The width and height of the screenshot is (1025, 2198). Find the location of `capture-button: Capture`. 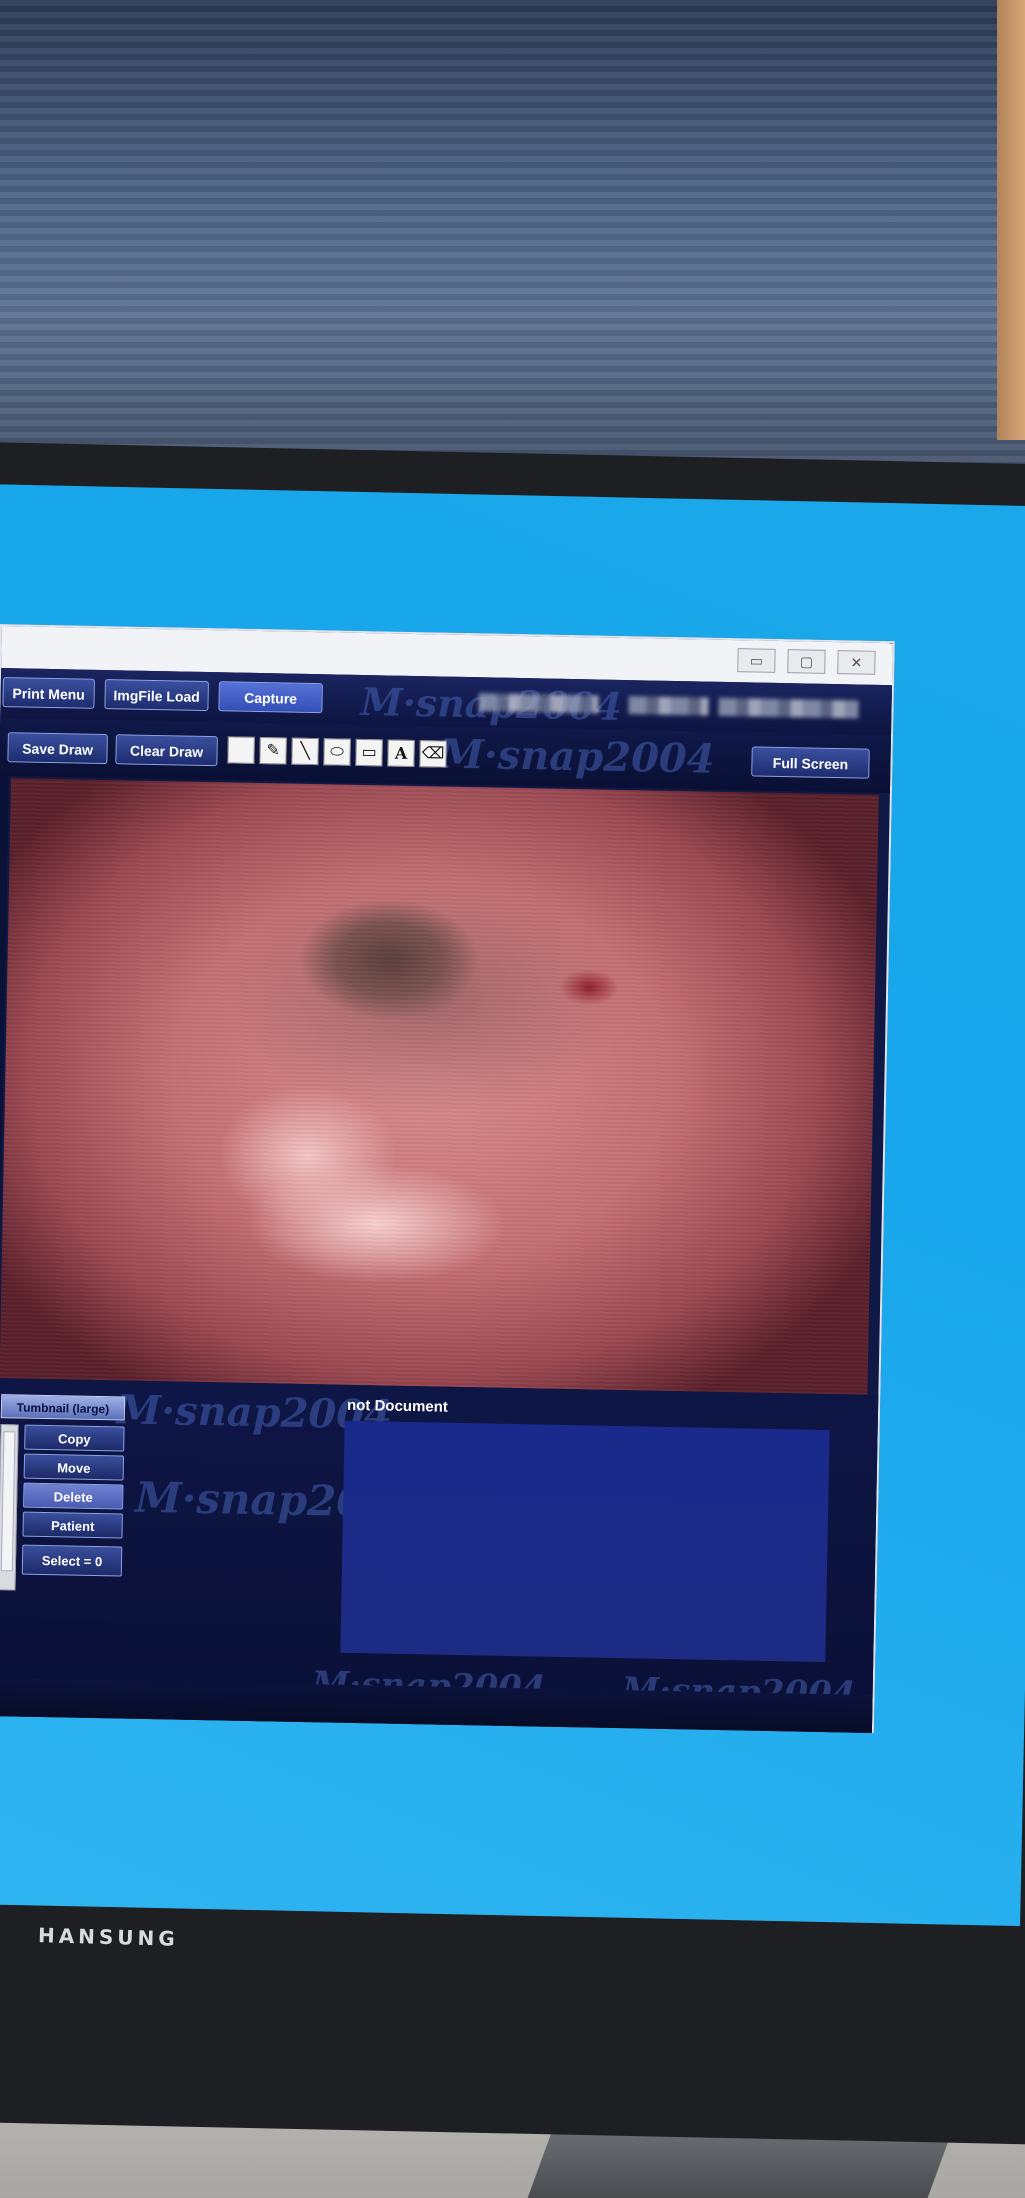

capture-button: Capture is located at coordinates (270, 697).